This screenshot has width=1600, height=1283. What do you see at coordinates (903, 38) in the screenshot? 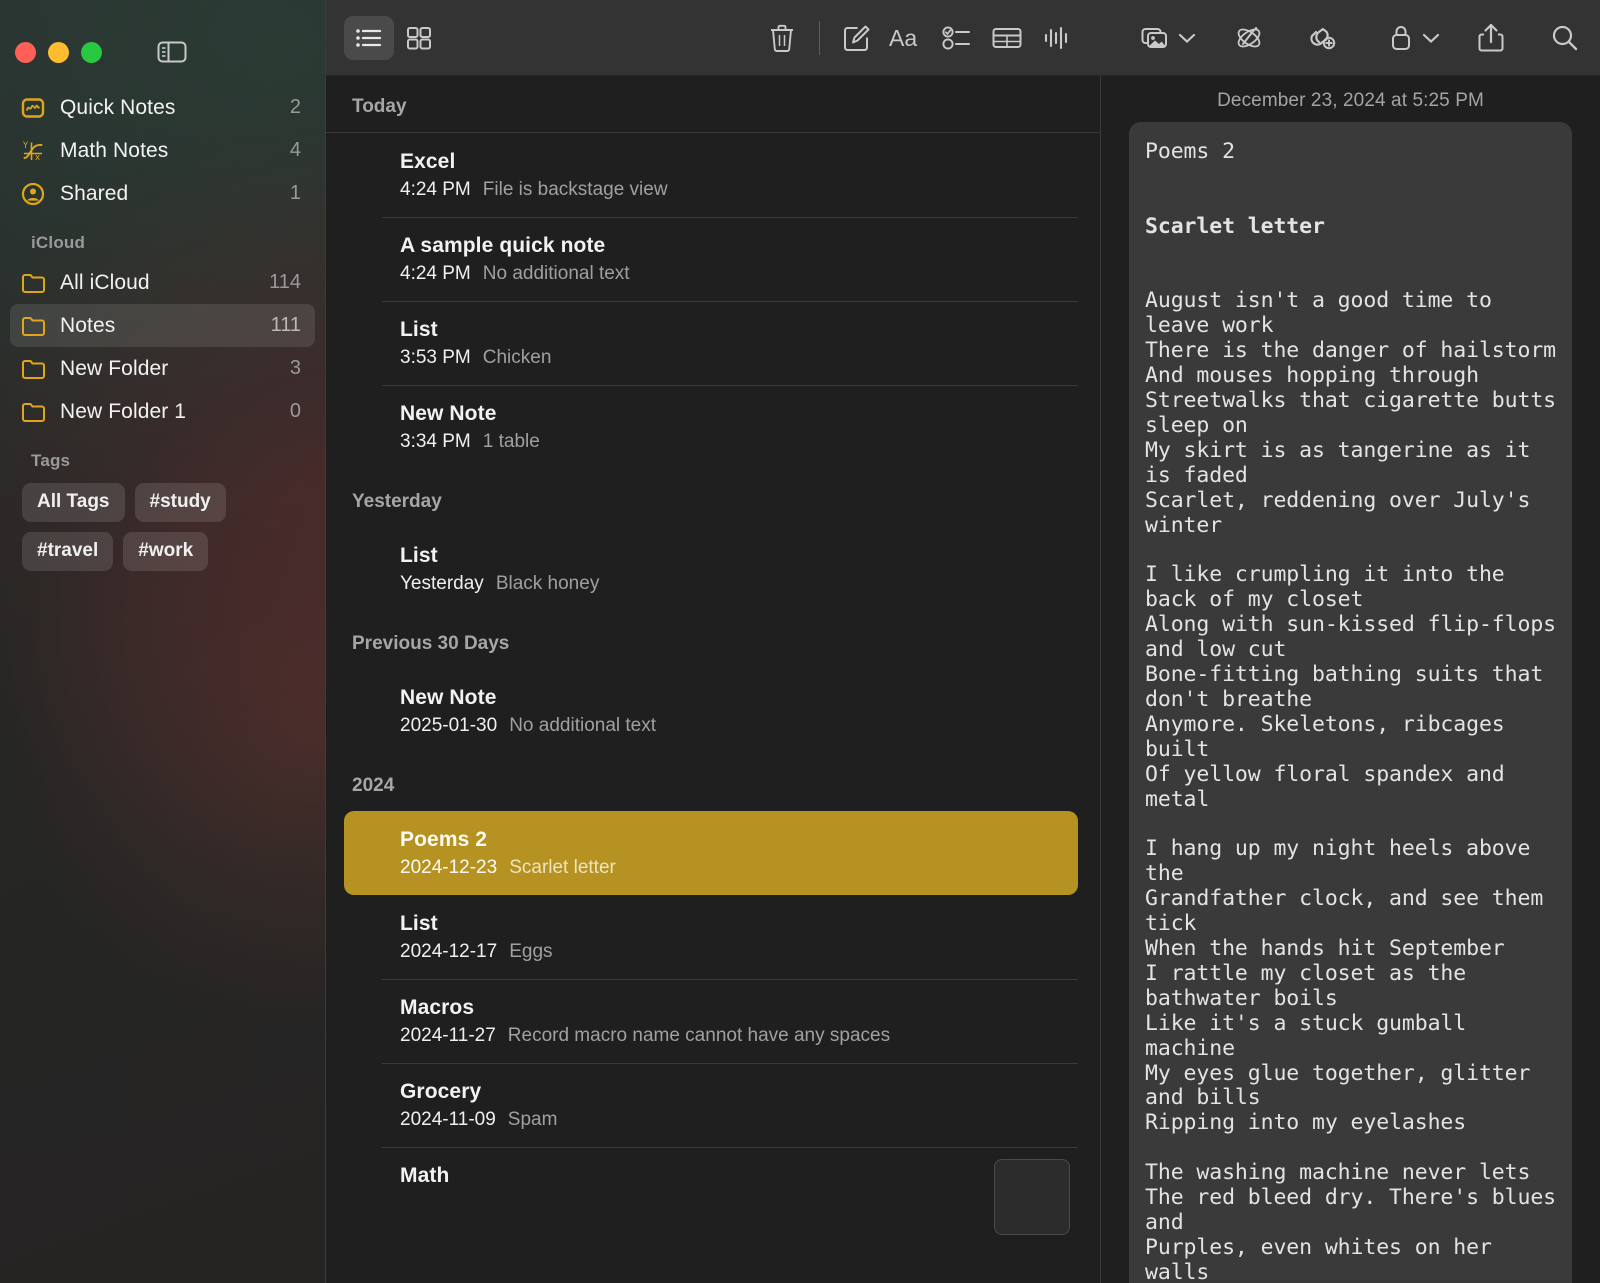
I see `svg-text: Aa` at bounding box center [903, 38].